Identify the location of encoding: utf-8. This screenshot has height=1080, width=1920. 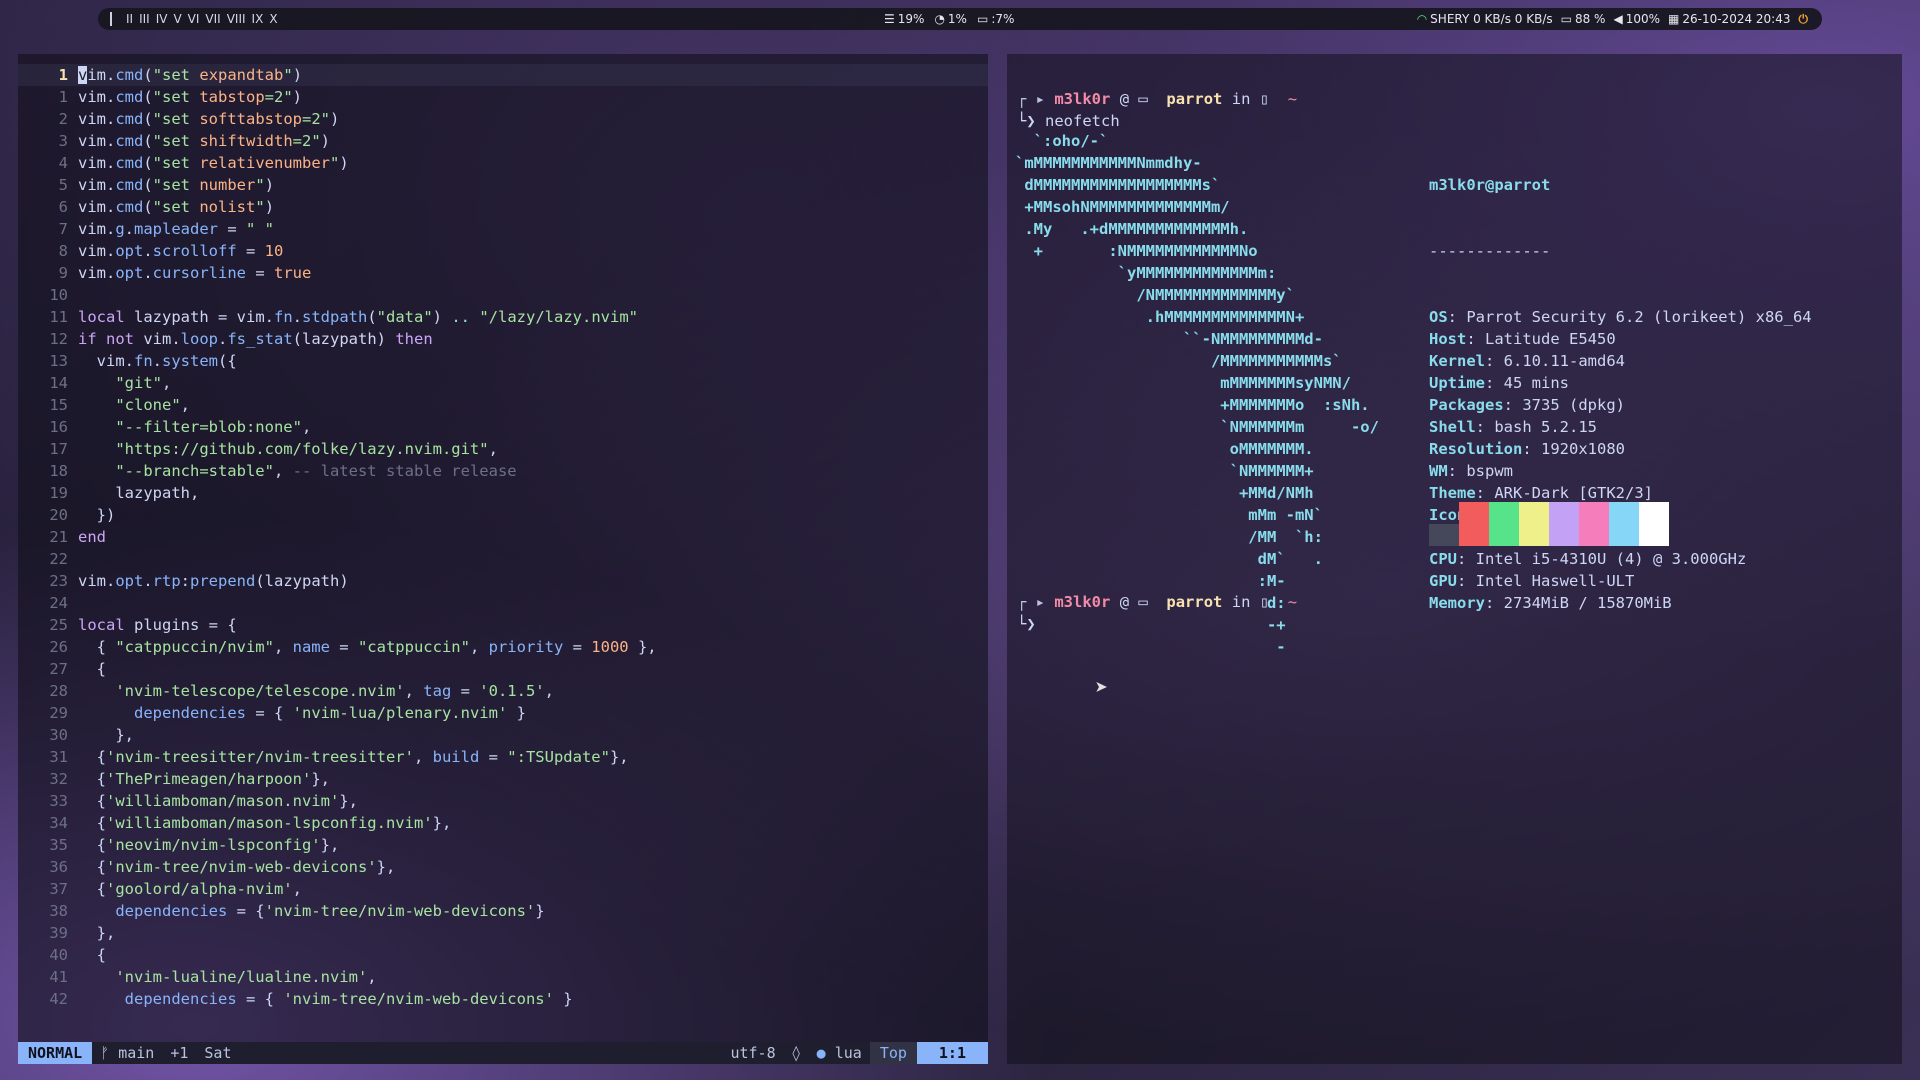
(753, 1053).